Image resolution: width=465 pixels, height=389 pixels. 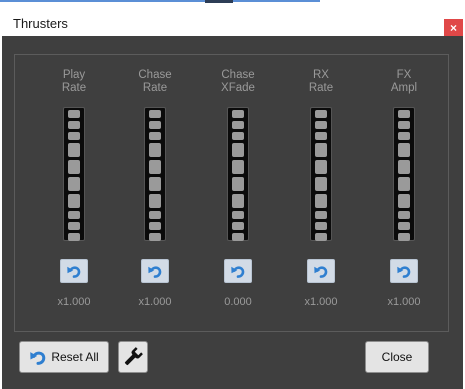 What do you see at coordinates (74, 81) in the screenshot?
I see `thruster-label: Play Rate` at bounding box center [74, 81].